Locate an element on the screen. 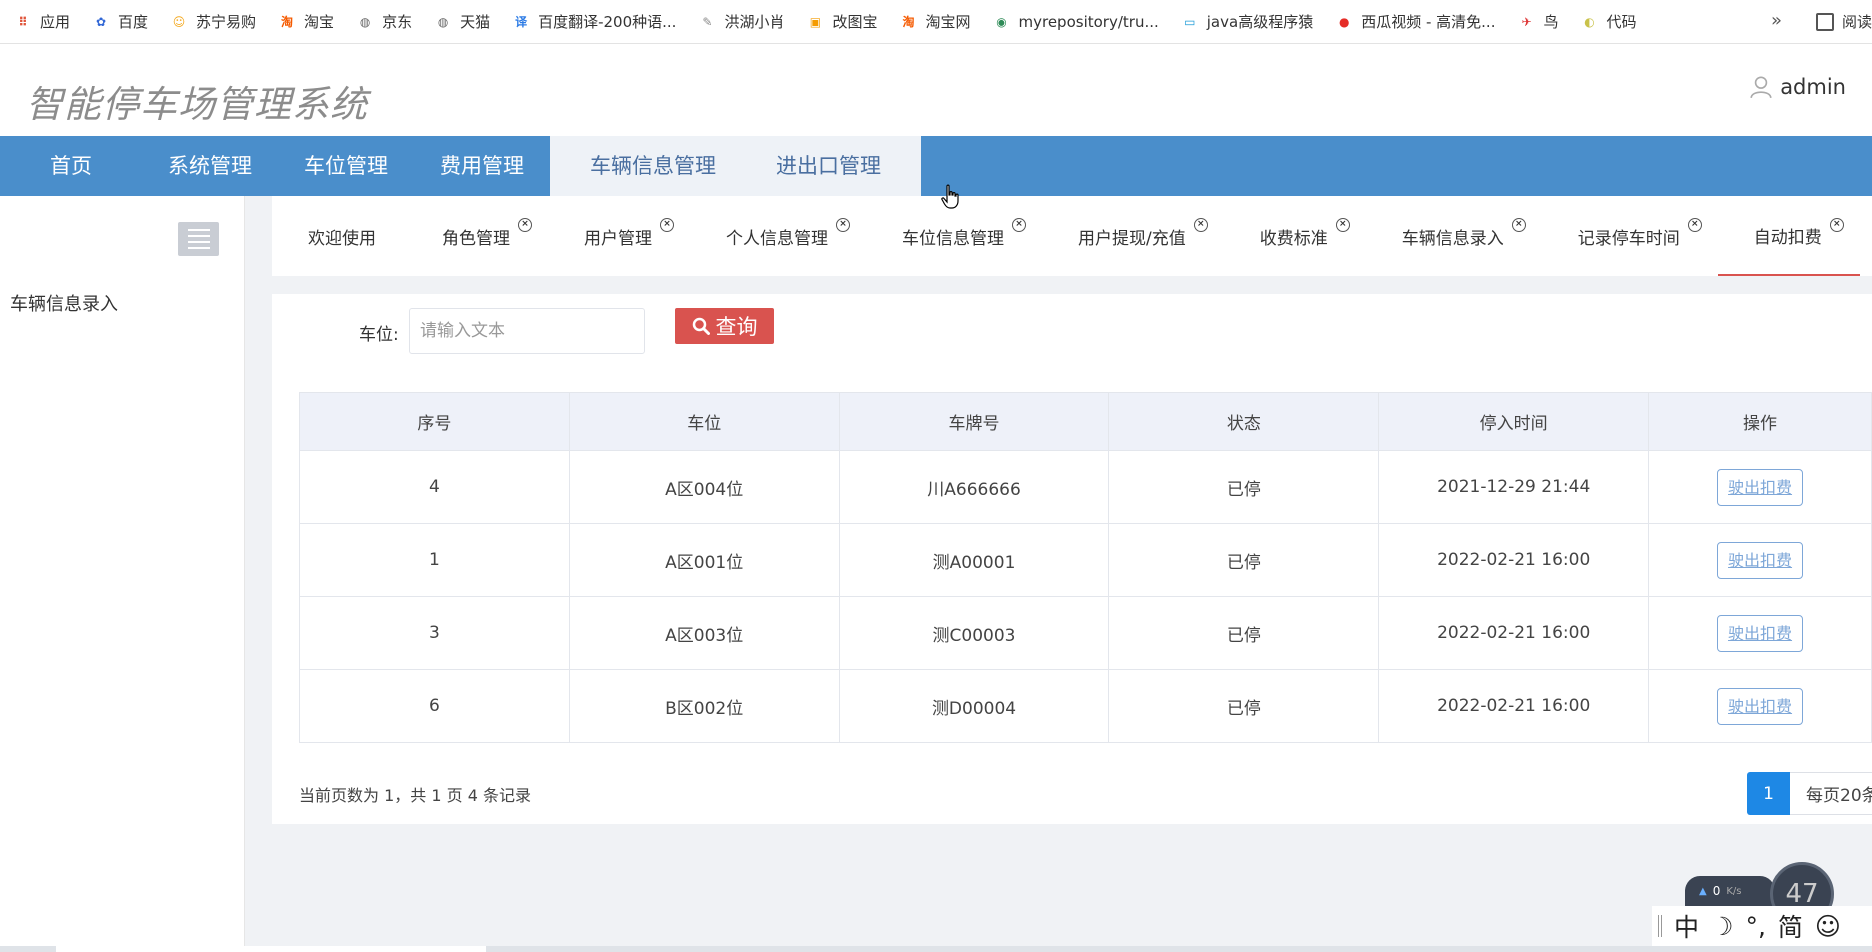 The height and width of the screenshot is (952, 1872). bookmark-item: ◐ 代码 is located at coordinates (1608, 21).